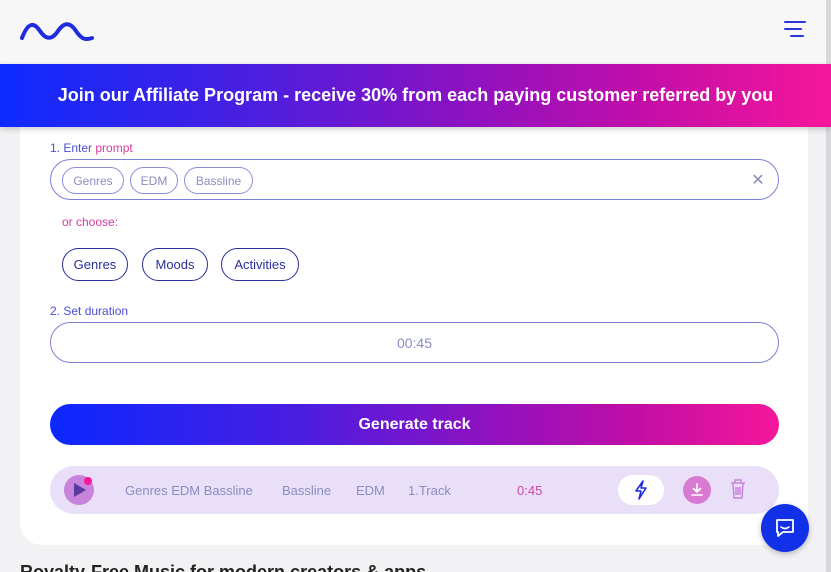 This screenshot has width=831, height=572. Describe the element at coordinates (57, 33) in the screenshot. I see `wave-logo-icon` at that location.